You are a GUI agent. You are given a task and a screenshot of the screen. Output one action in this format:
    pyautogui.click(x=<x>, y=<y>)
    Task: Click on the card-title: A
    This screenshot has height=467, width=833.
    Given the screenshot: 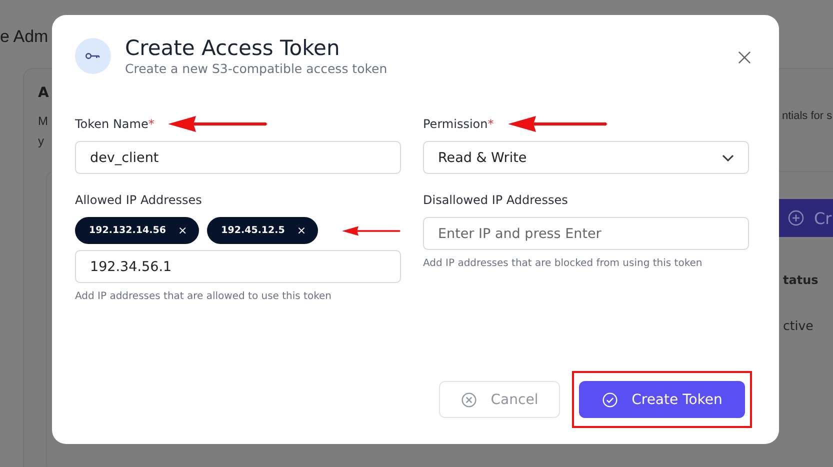 What is the action you would take?
    pyautogui.click(x=43, y=93)
    